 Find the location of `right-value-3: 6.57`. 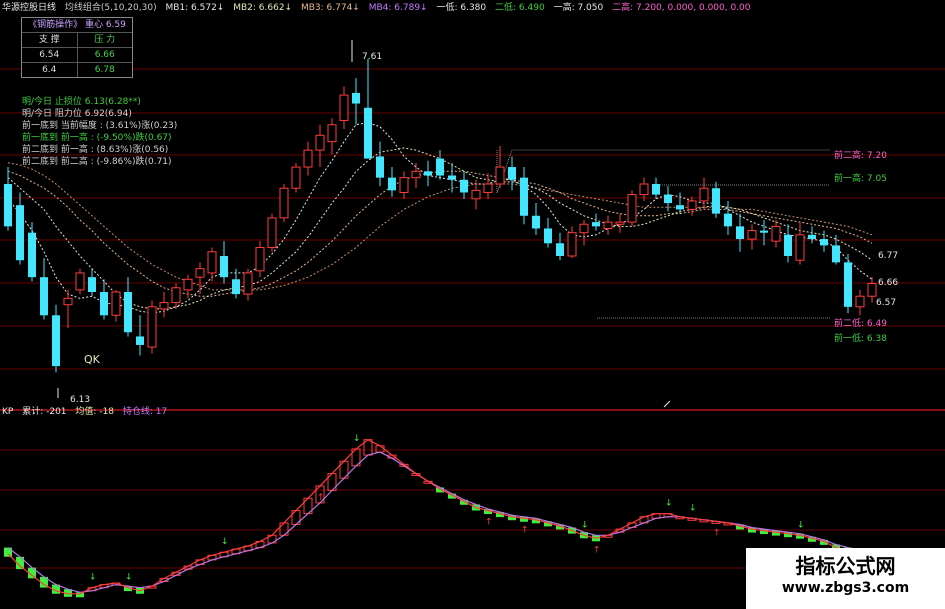

right-value-3: 6.57 is located at coordinates (886, 303).